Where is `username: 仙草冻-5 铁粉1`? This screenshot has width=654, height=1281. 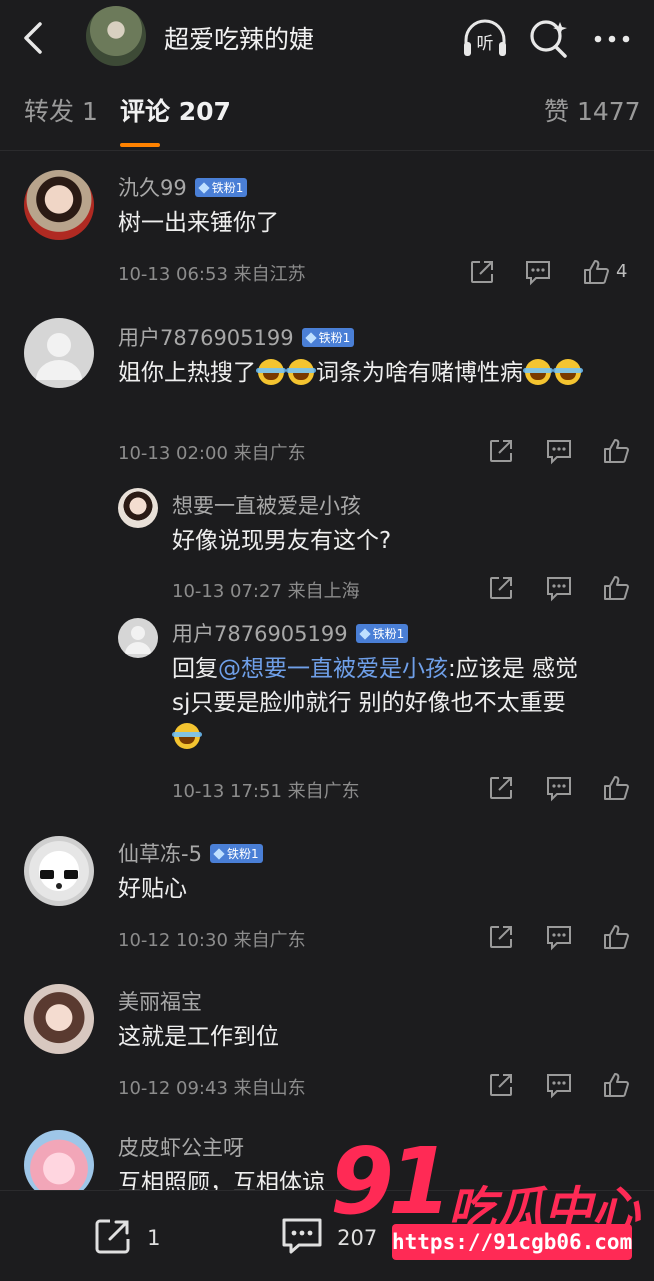 username: 仙草冻-5 铁粉1 is located at coordinates (190, 853).